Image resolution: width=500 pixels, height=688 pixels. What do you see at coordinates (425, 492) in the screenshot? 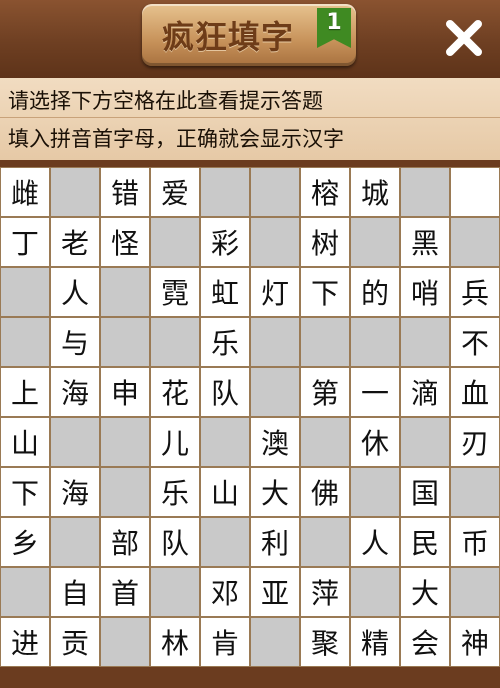
I see `grid-cell: 国` at bounding box center [425, 492].